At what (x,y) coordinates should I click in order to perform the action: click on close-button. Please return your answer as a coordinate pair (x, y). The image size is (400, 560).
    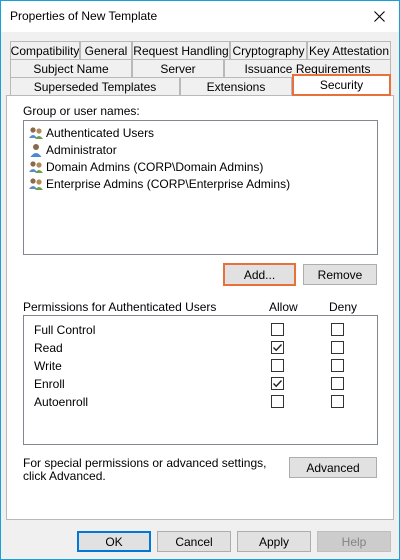
    Looking at the image, I should click on (379, 16).